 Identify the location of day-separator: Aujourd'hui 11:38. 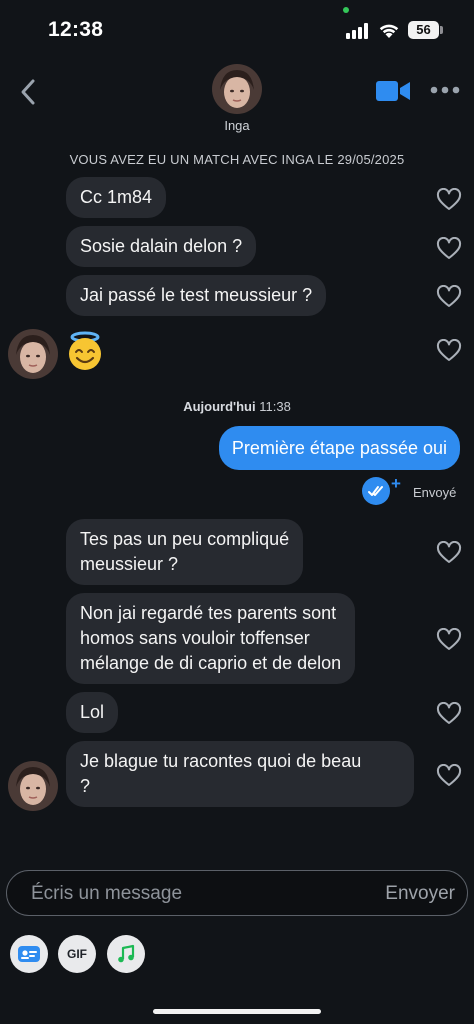
(237, 406).